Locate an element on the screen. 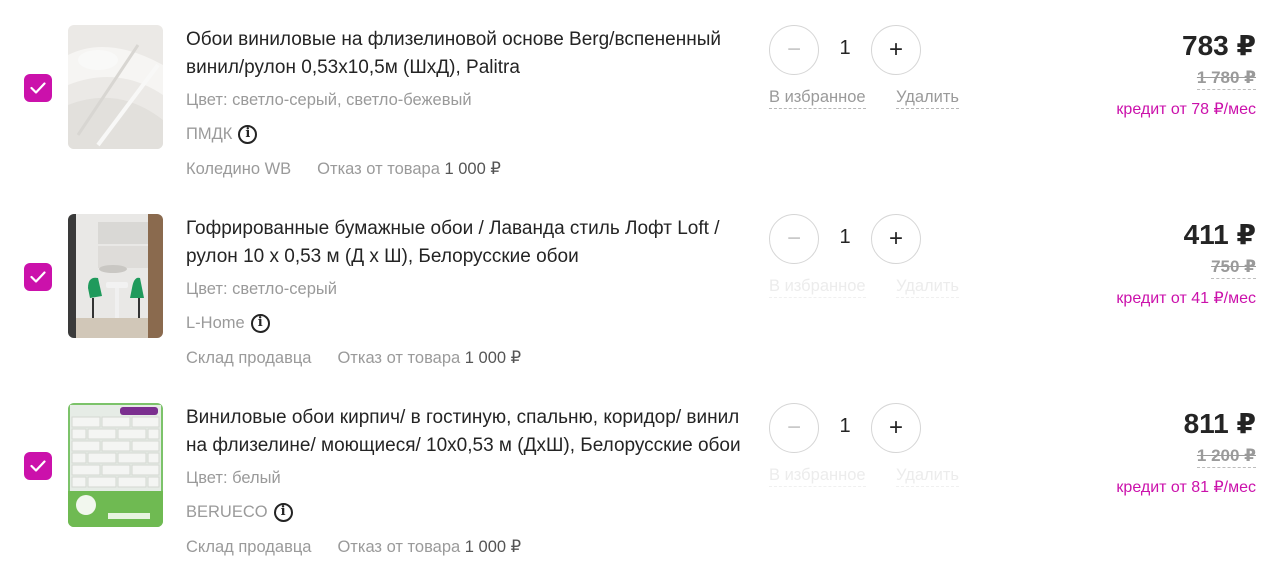 The width and height of the screenshot is (1280, 578). credit-offer: кредит от 41 ₽/мес is located at coordinates (1186, 298).